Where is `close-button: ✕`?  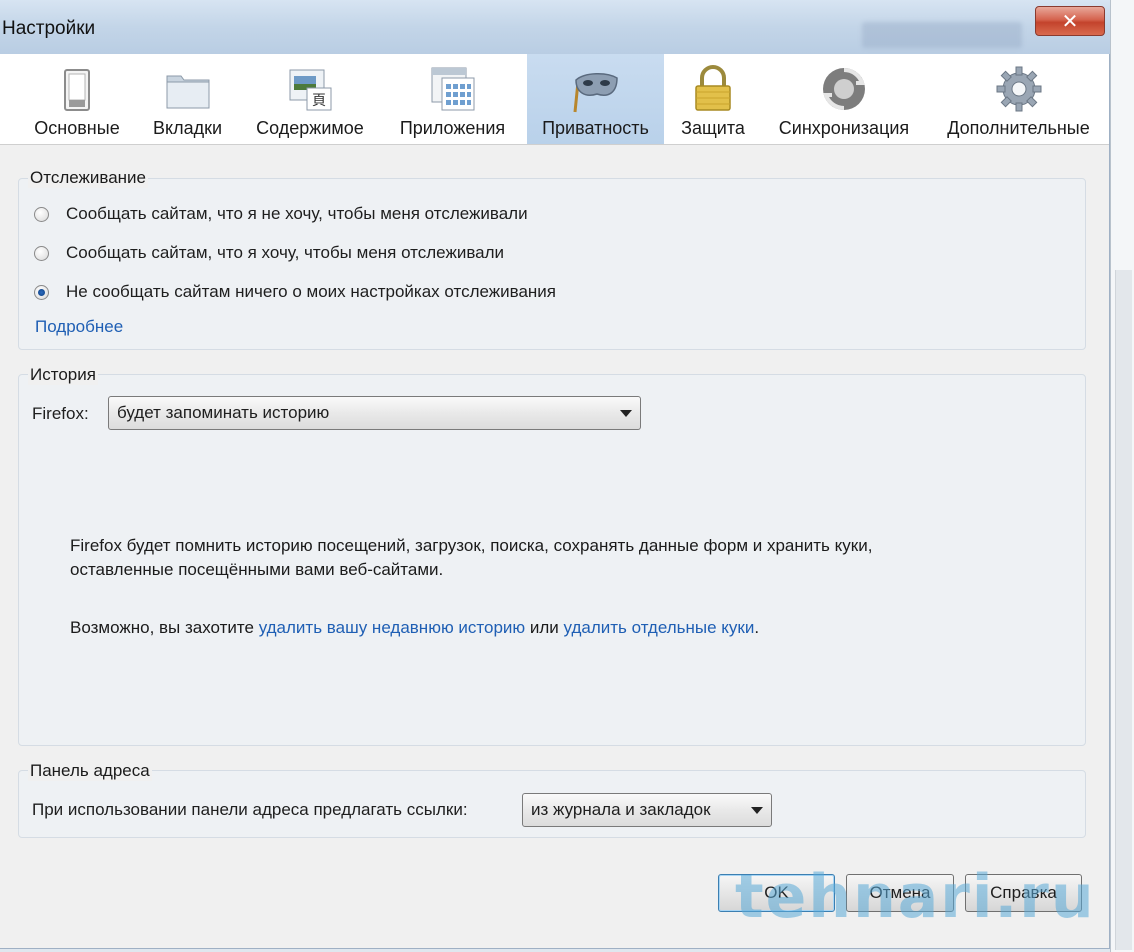 close-button: ✕ is located at coordinates (1070, 21).